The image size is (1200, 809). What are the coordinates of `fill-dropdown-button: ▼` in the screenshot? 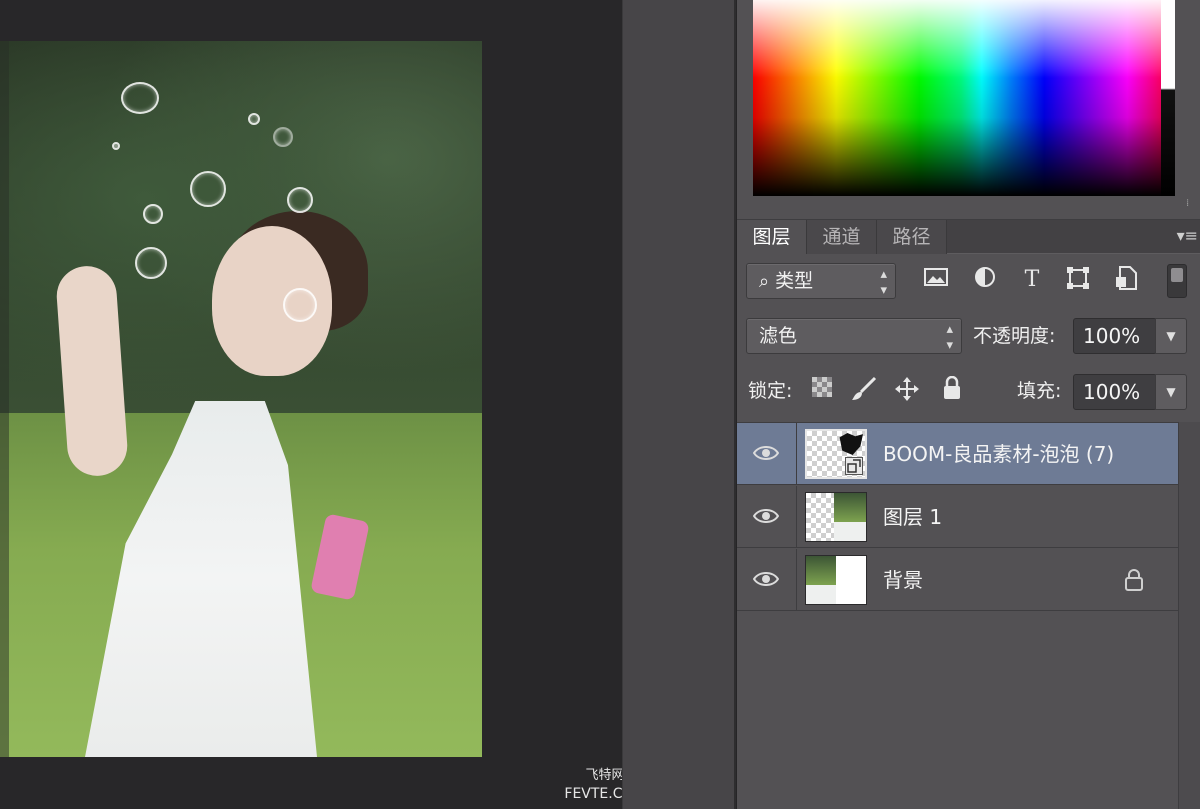 It's located at (1171, 392).